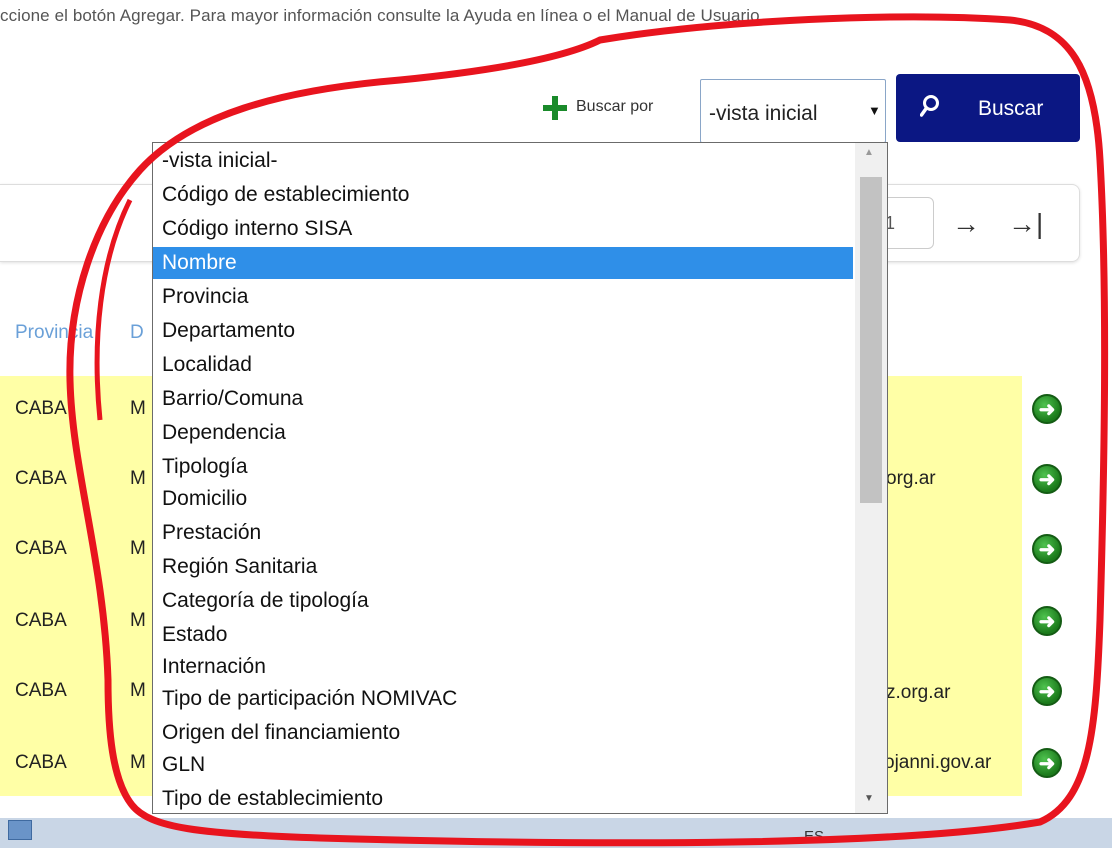 Image resolution: width=1112 pixels, height=848 pixels. Describe the element at coordinates (503, 263) in the screenshot. I see `option-nombre: Nombre` at that location.